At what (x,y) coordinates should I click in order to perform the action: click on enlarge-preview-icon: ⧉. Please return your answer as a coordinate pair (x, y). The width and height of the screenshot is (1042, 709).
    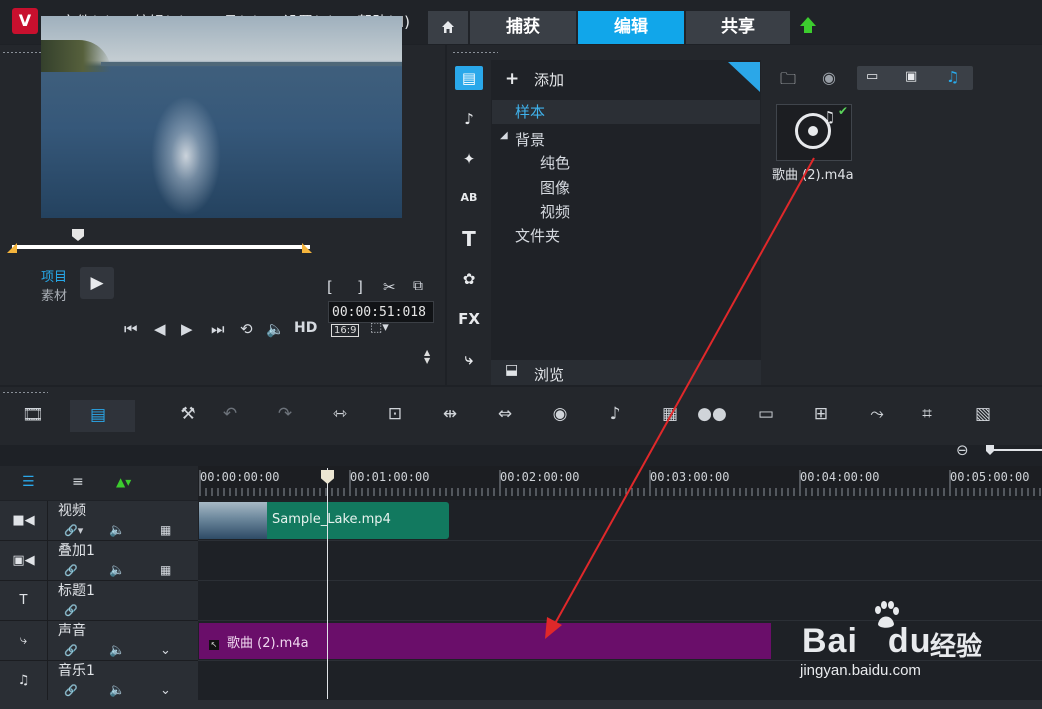
    Looking at the image, I should click on (418, 286).